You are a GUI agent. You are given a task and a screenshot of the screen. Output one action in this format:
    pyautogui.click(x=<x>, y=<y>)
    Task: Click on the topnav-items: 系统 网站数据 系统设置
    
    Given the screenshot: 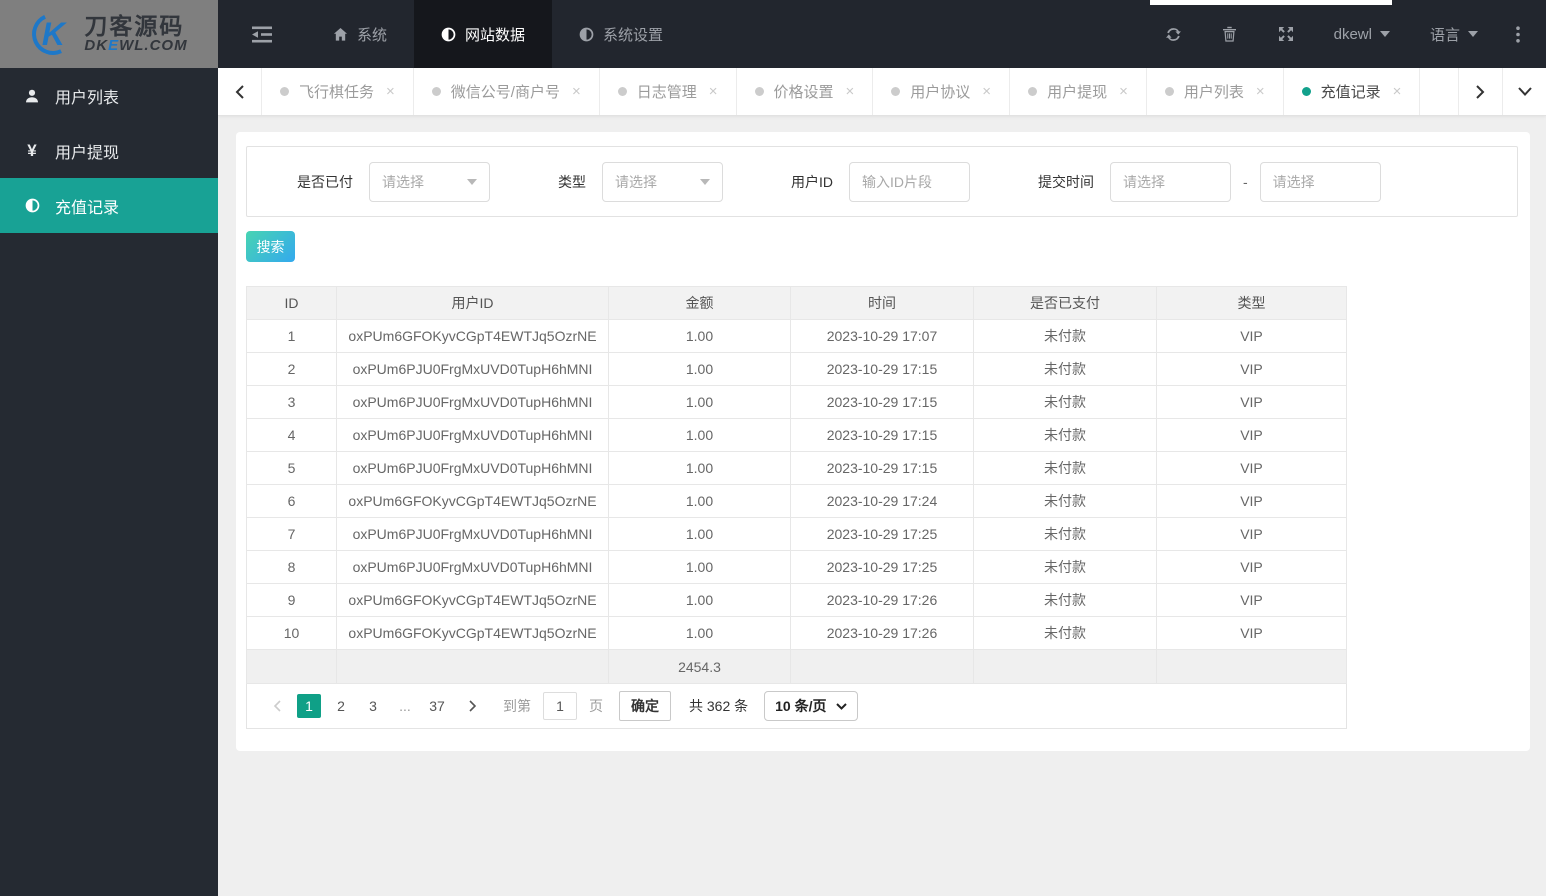 What is the action you would take?
    pyautogui.click(x=498, y=34)
    